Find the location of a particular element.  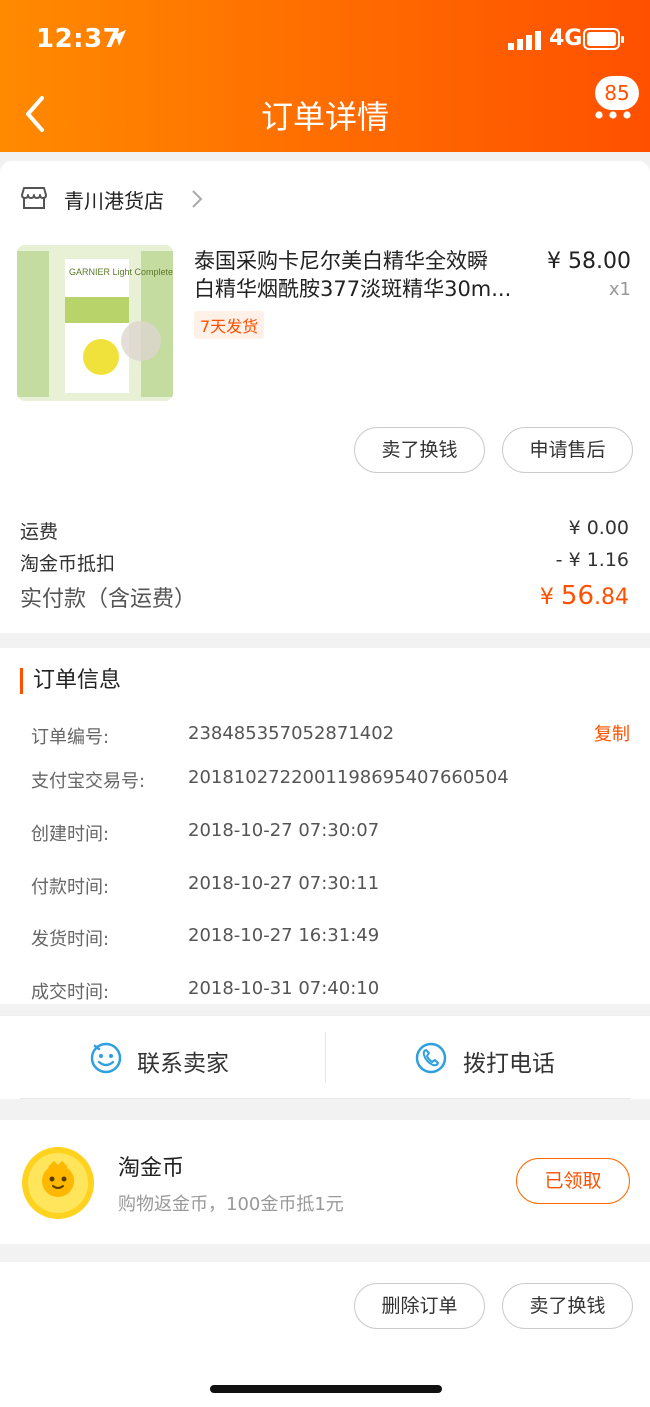

claimed-button: 已领取 is located at coordinates (573, 1181).